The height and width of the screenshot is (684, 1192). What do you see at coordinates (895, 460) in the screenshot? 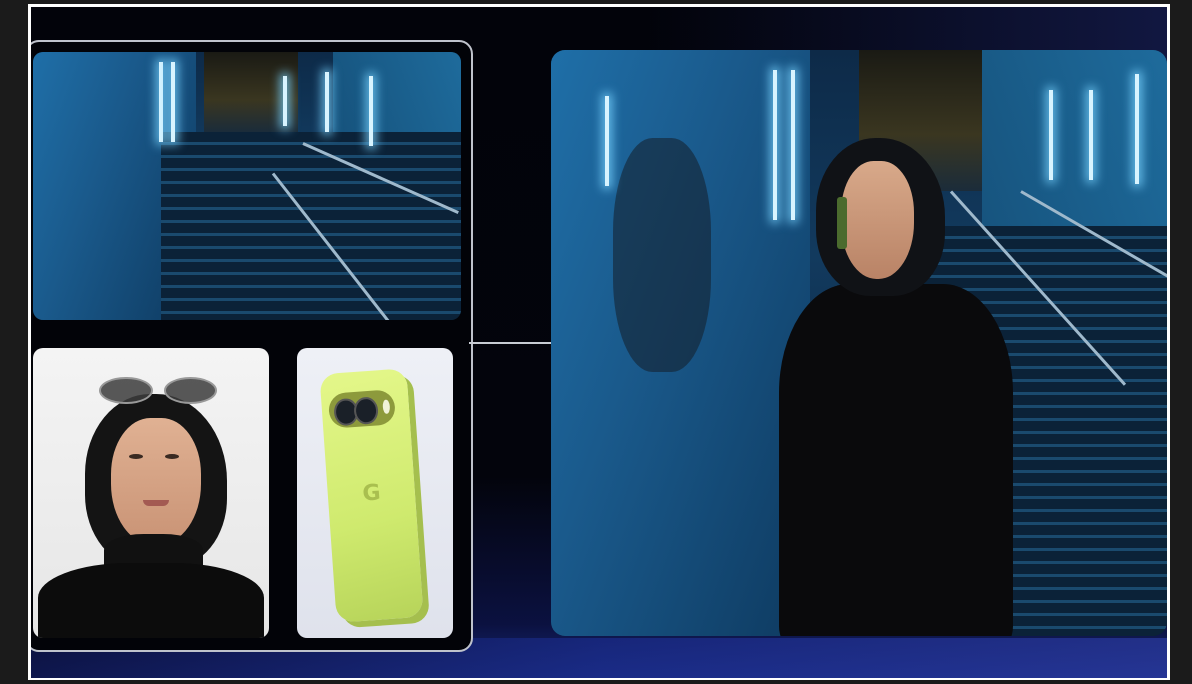
I see `person-body` at bounding box center [895, 460].